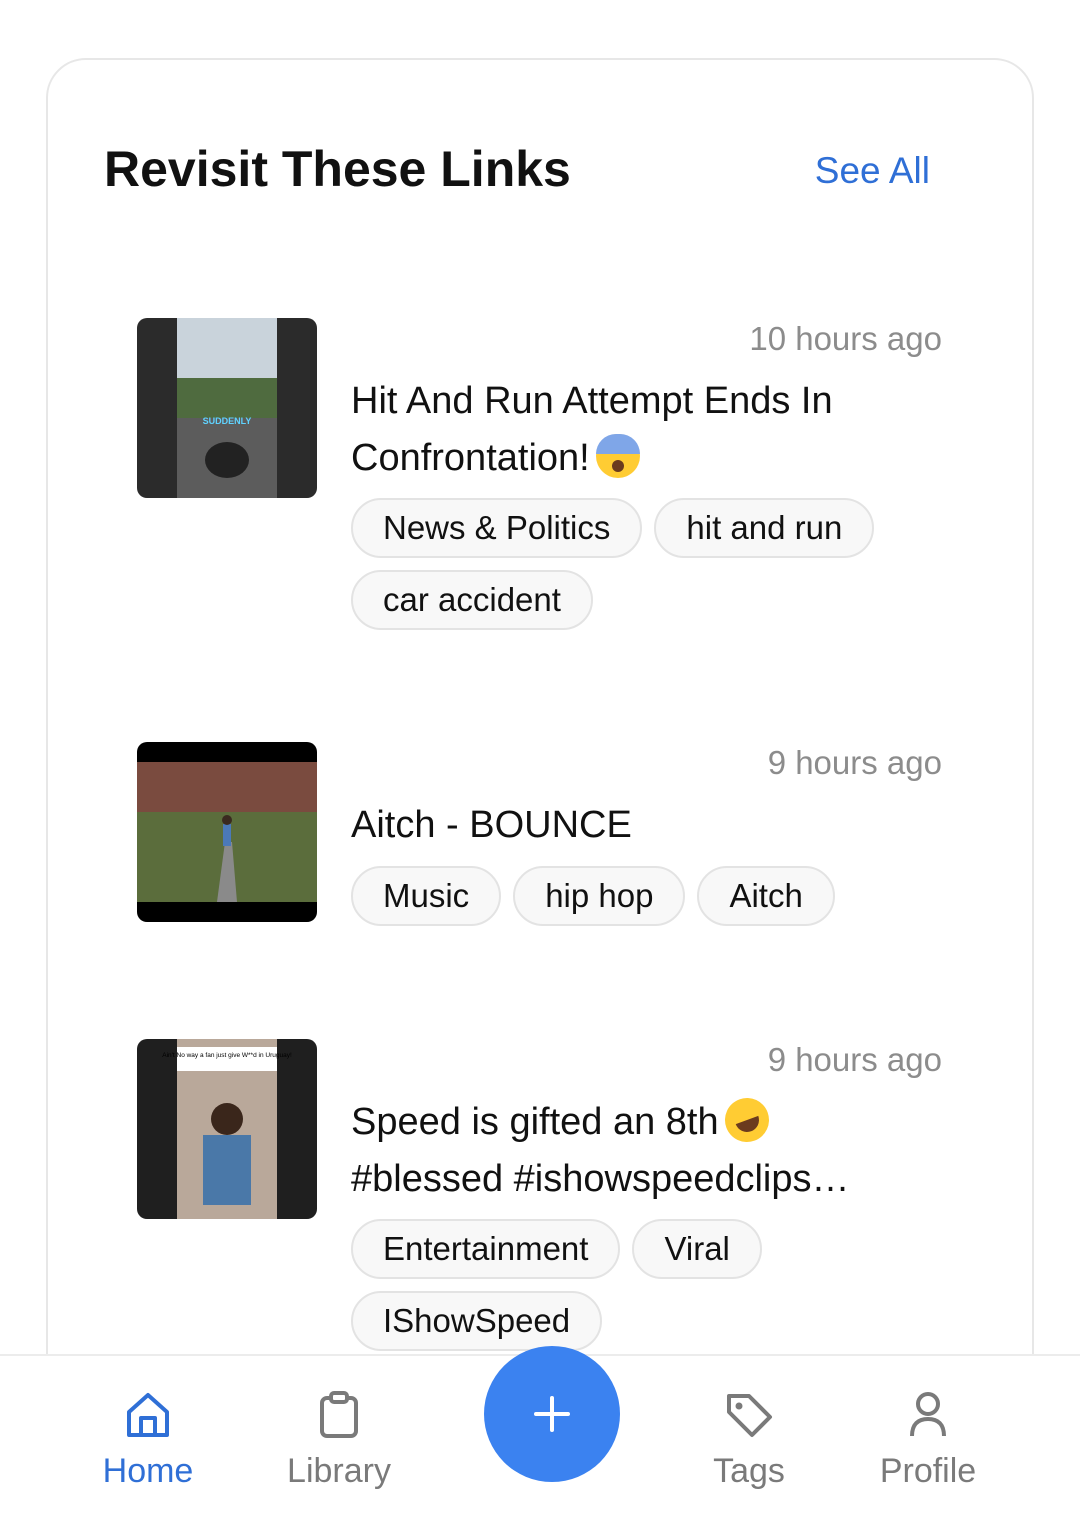 This screenshot has width=1080, height=1530. Describe the element at coordinates (749, 1415) in the screenshot. I see `tag-icon` at that location.